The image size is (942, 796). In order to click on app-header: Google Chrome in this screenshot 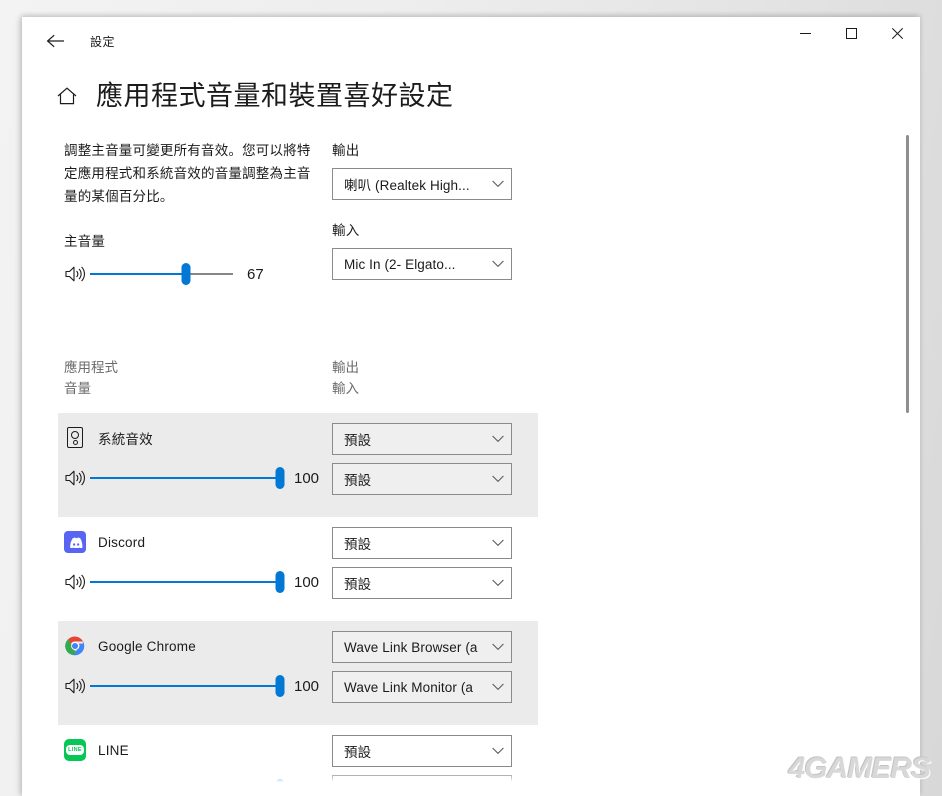, I will do `click(198, 646)`.